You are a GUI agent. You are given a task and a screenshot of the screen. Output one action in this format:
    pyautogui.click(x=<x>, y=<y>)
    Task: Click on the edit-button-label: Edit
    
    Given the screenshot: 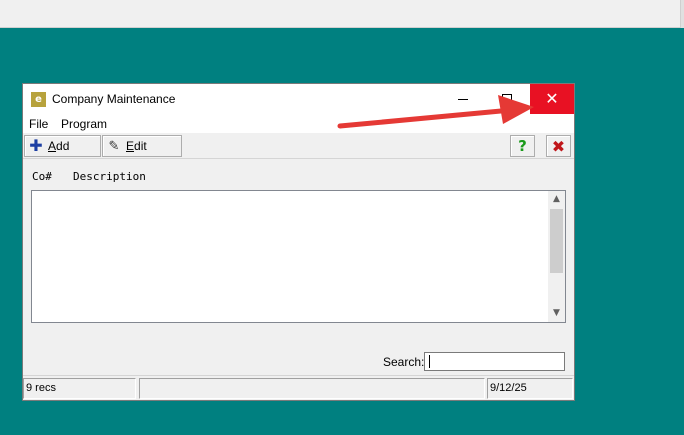 What is the action you would take?
    pyautogui.click(x=136, y=146)
    